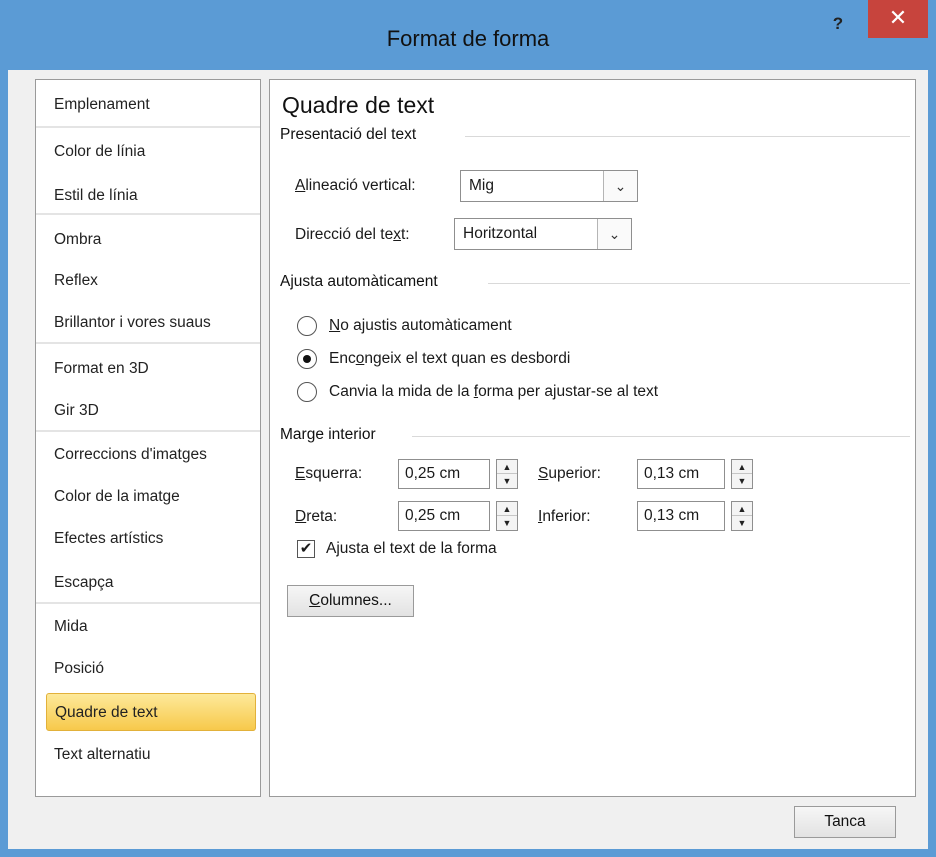  I want to click on radio-shrink-text-on-overflow, so click(307, 359).